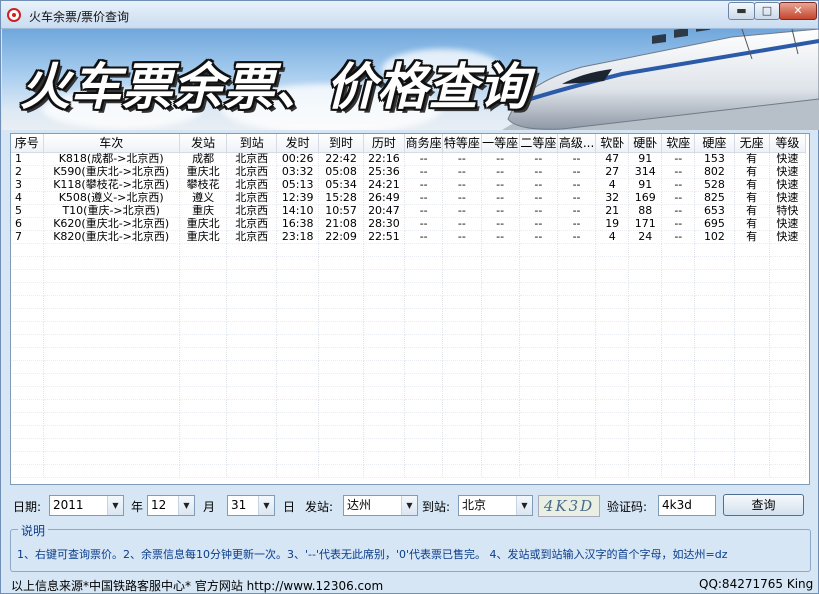 The width and height of the screenshot is (819, 594). What do you see at coordinates (424, 143) in the screenshot?
I see `column-header: 商务座` at bounding box center [424, 143].